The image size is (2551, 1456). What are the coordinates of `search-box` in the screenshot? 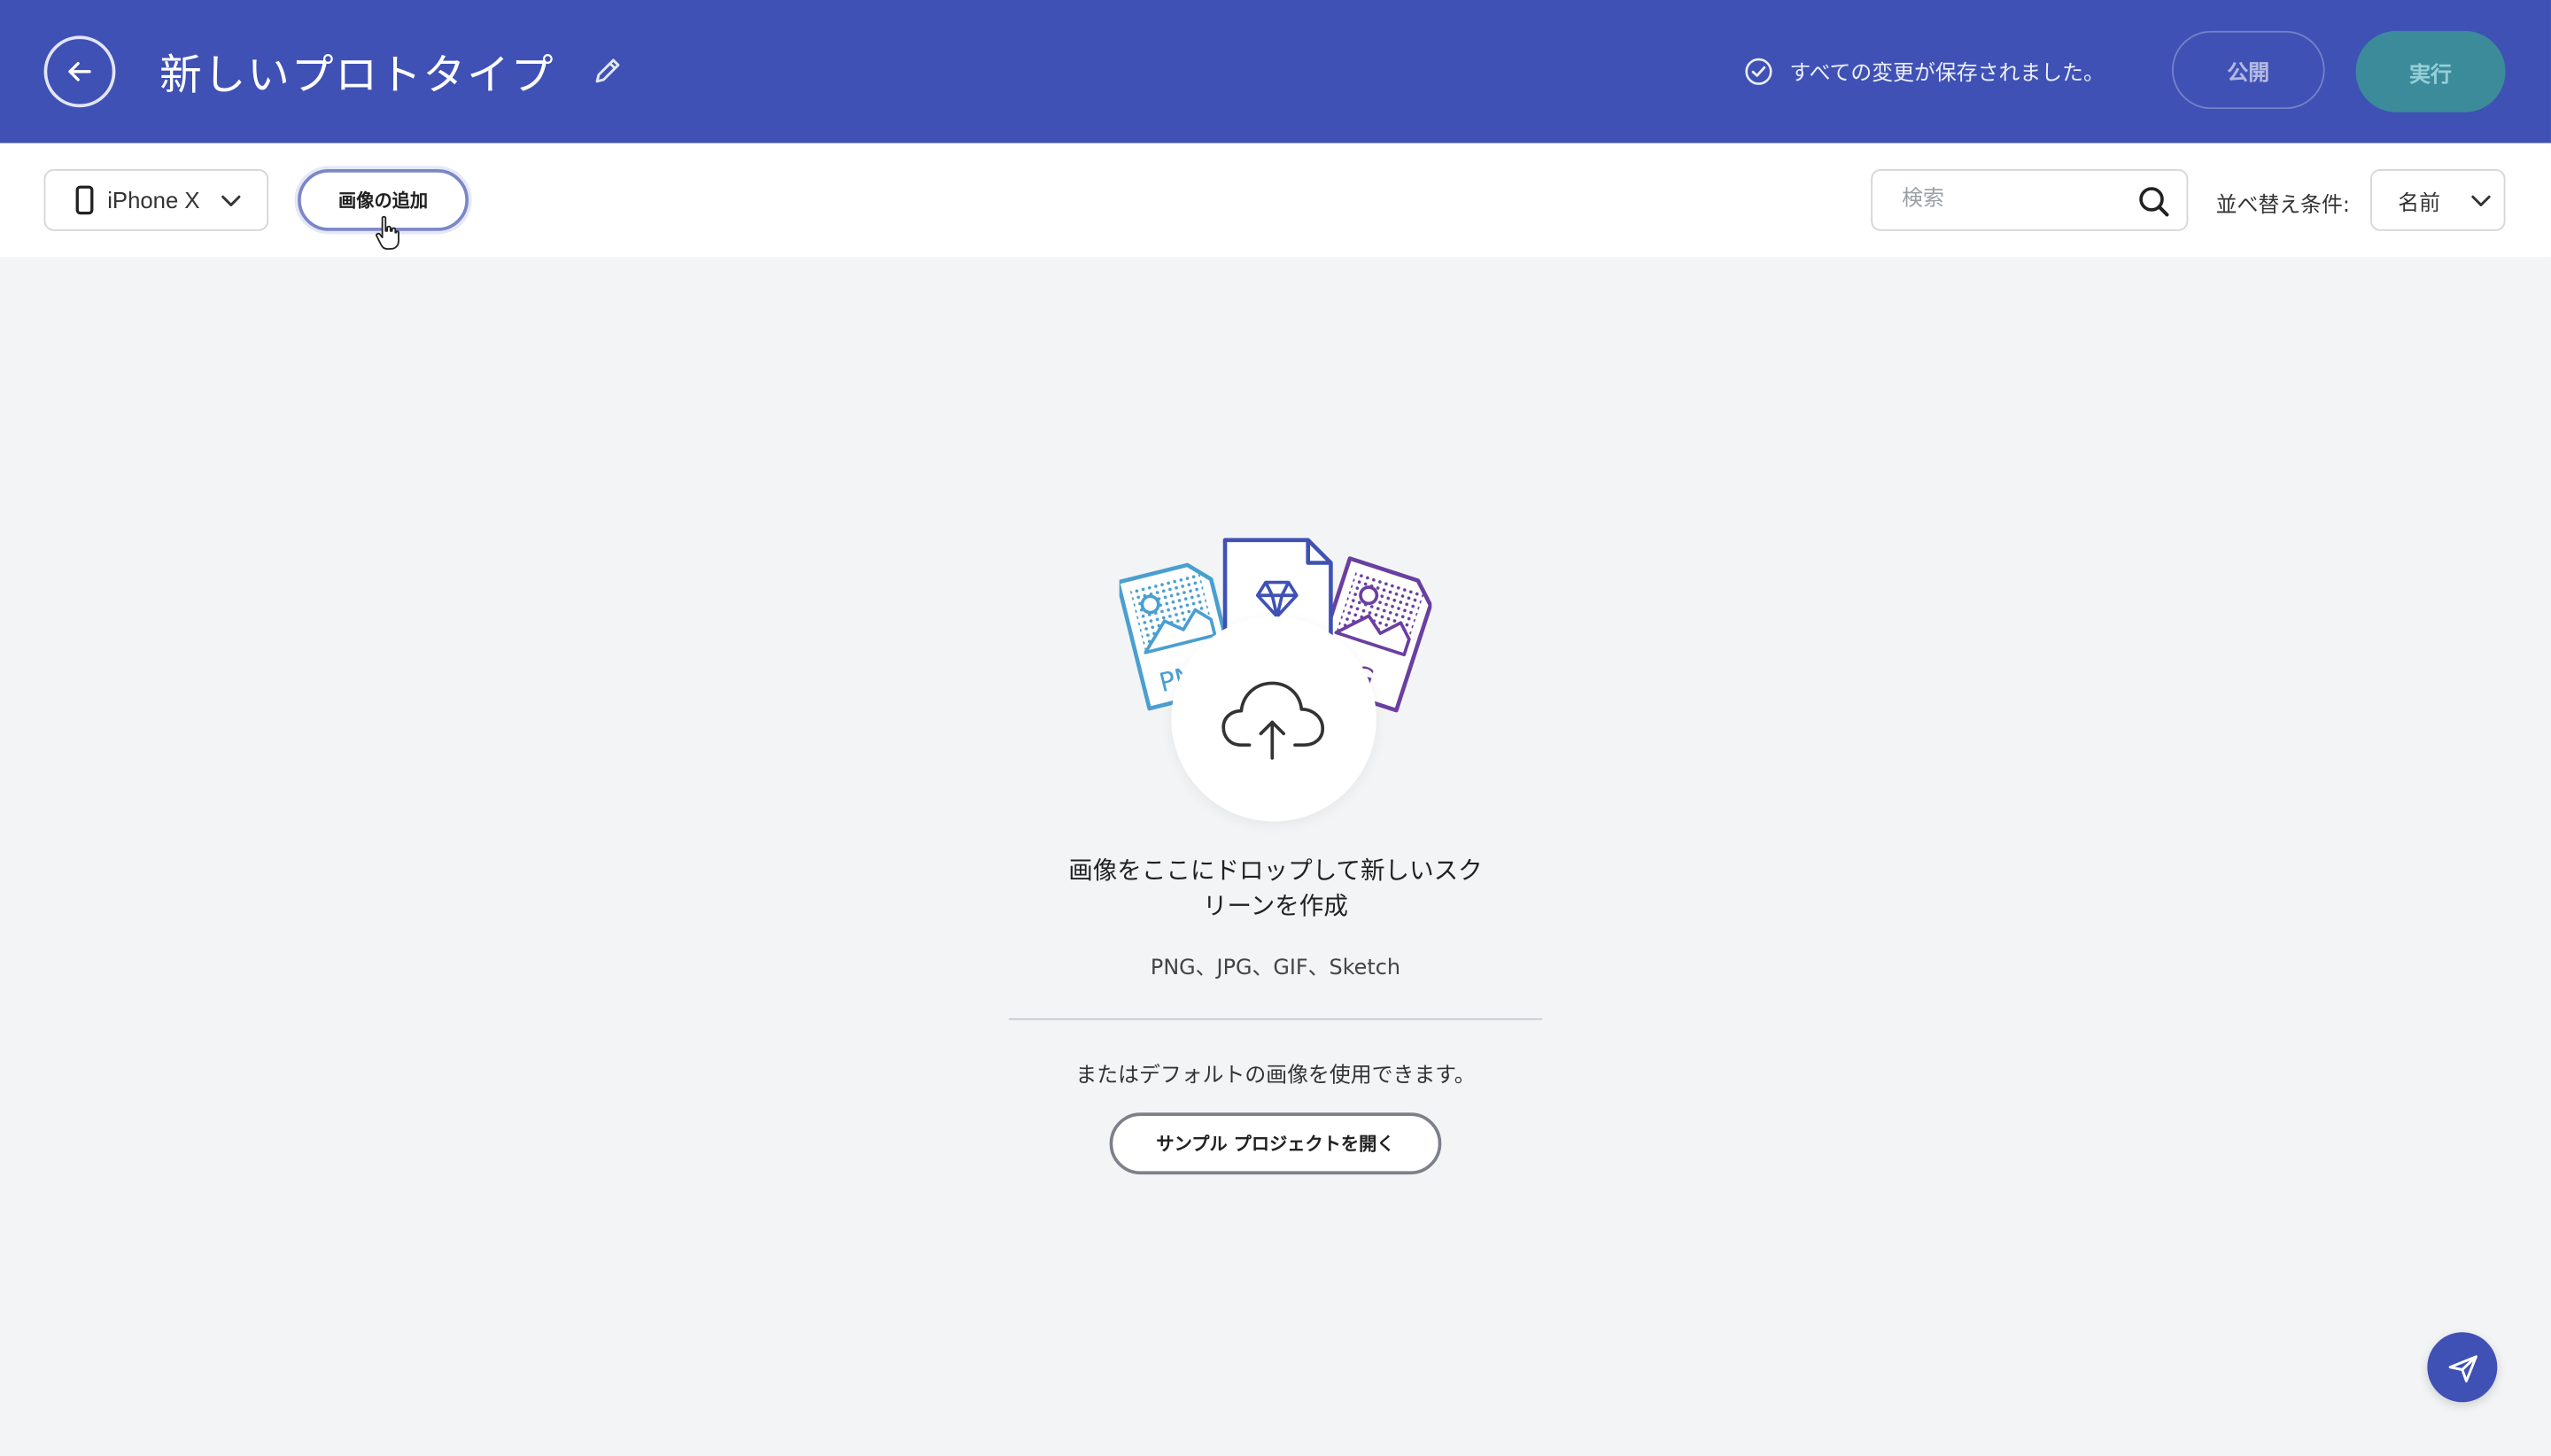 It's located at (2030, 200).